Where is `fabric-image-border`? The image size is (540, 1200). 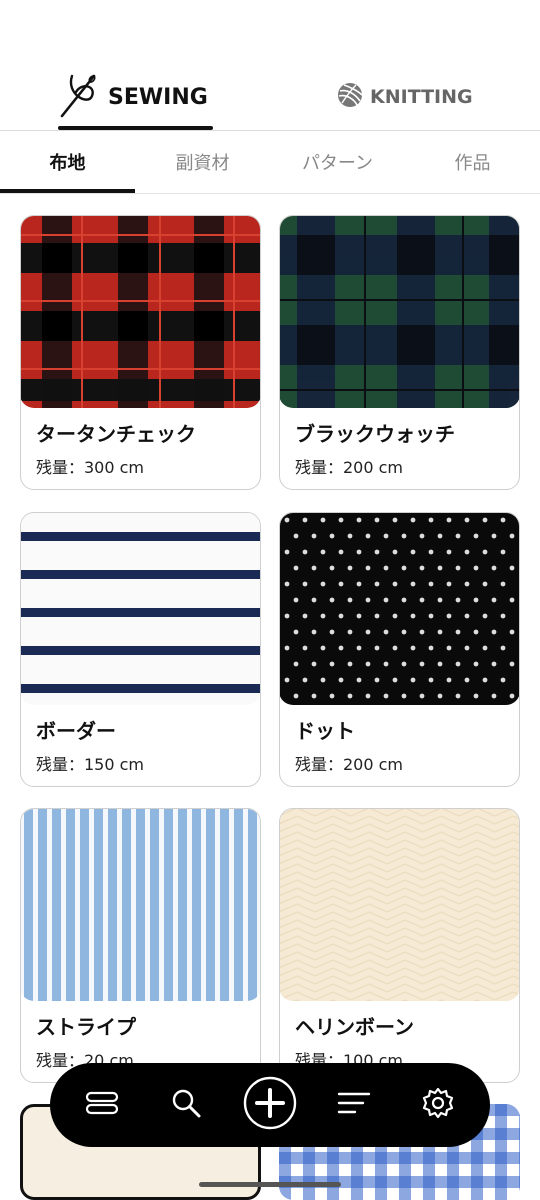
fabric-image-border is located at coordinates (140, 609).